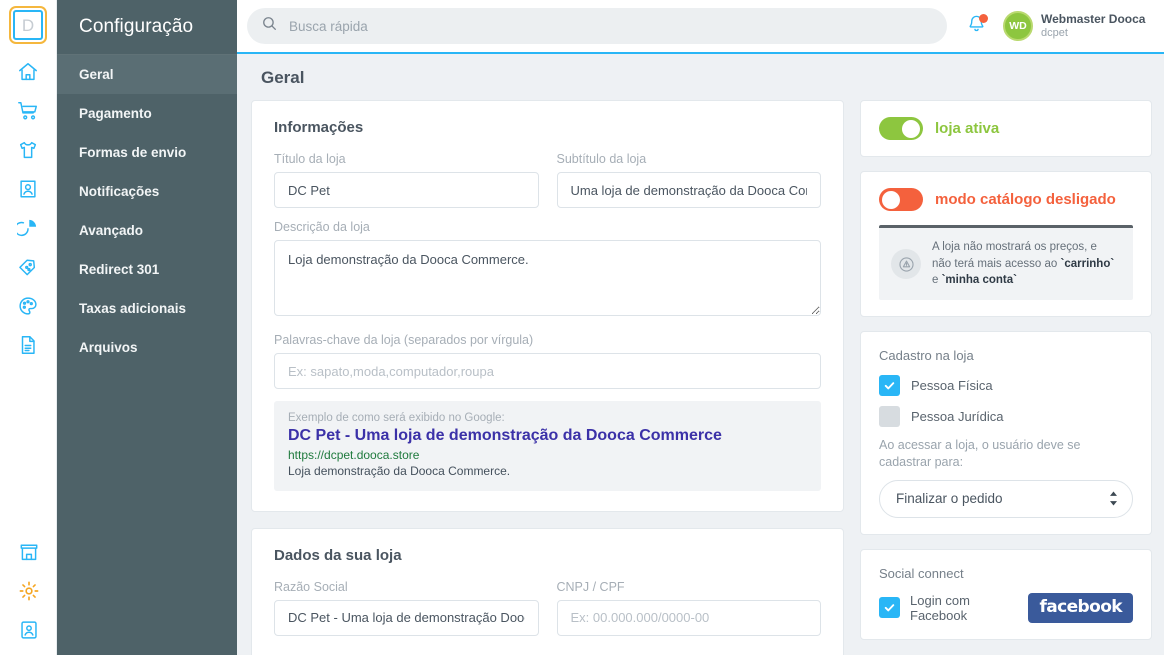 Image resolution: width=1164 pixels, height=655 pixels. Describe the element at coordinates (889, 386) in the screenshot. I see `pessoa-fisica-checkbox` at that location.